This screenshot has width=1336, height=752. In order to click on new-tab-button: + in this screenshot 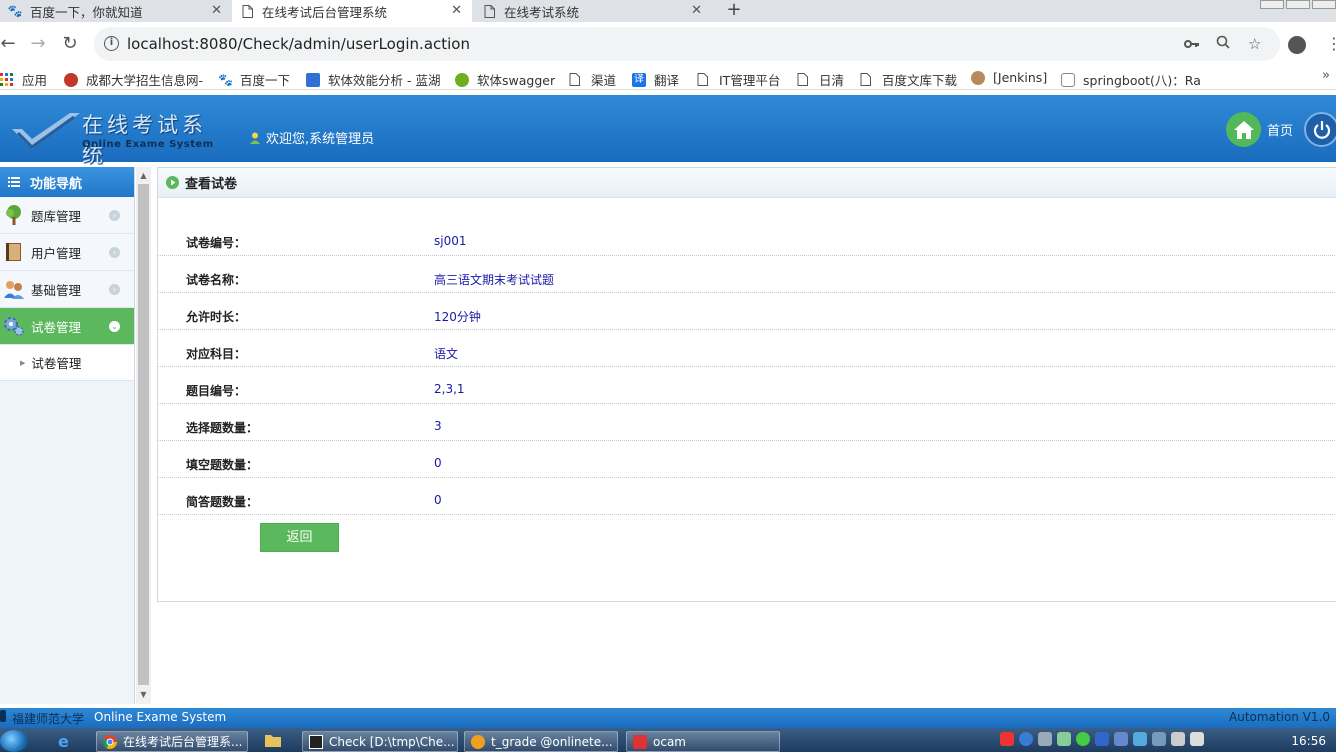, I will do `click(734, 11)`.